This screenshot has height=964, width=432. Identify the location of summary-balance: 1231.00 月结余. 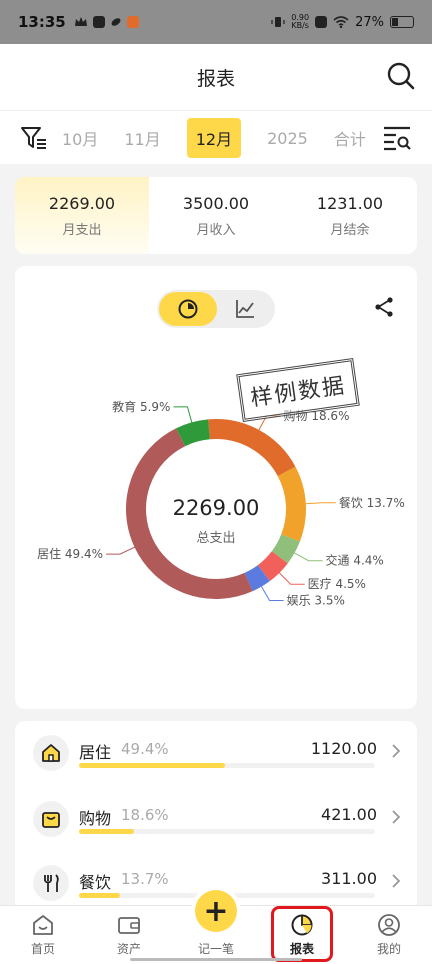
(350, 215).